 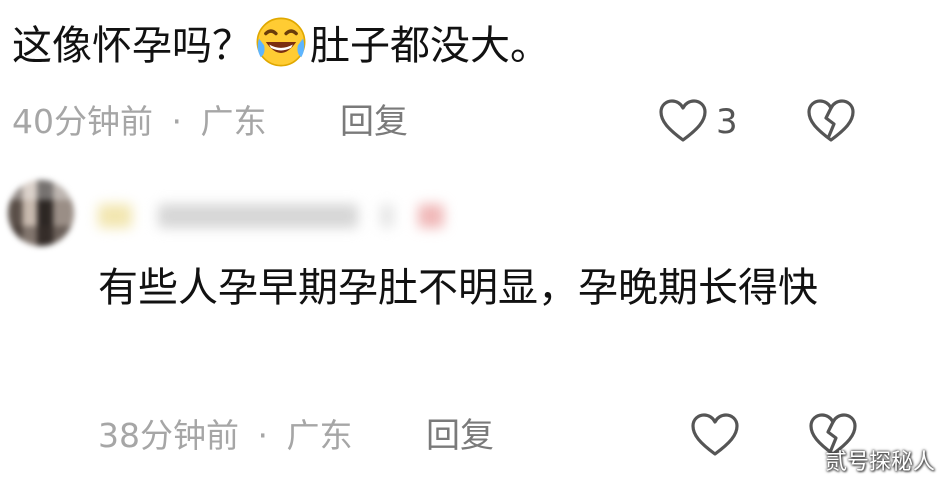 I want to click on comment-text-part: 这像怀孕吗？, so click(x=132, y=46).